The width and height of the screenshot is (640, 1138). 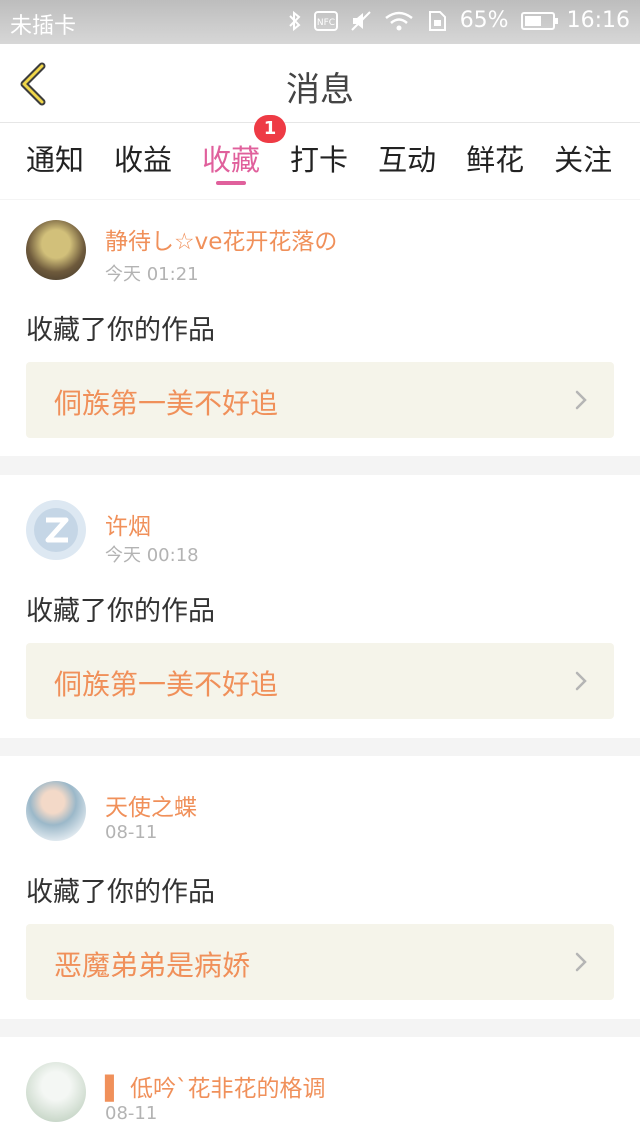 I want to click on wifi-icon, so click(x=399, y=21).